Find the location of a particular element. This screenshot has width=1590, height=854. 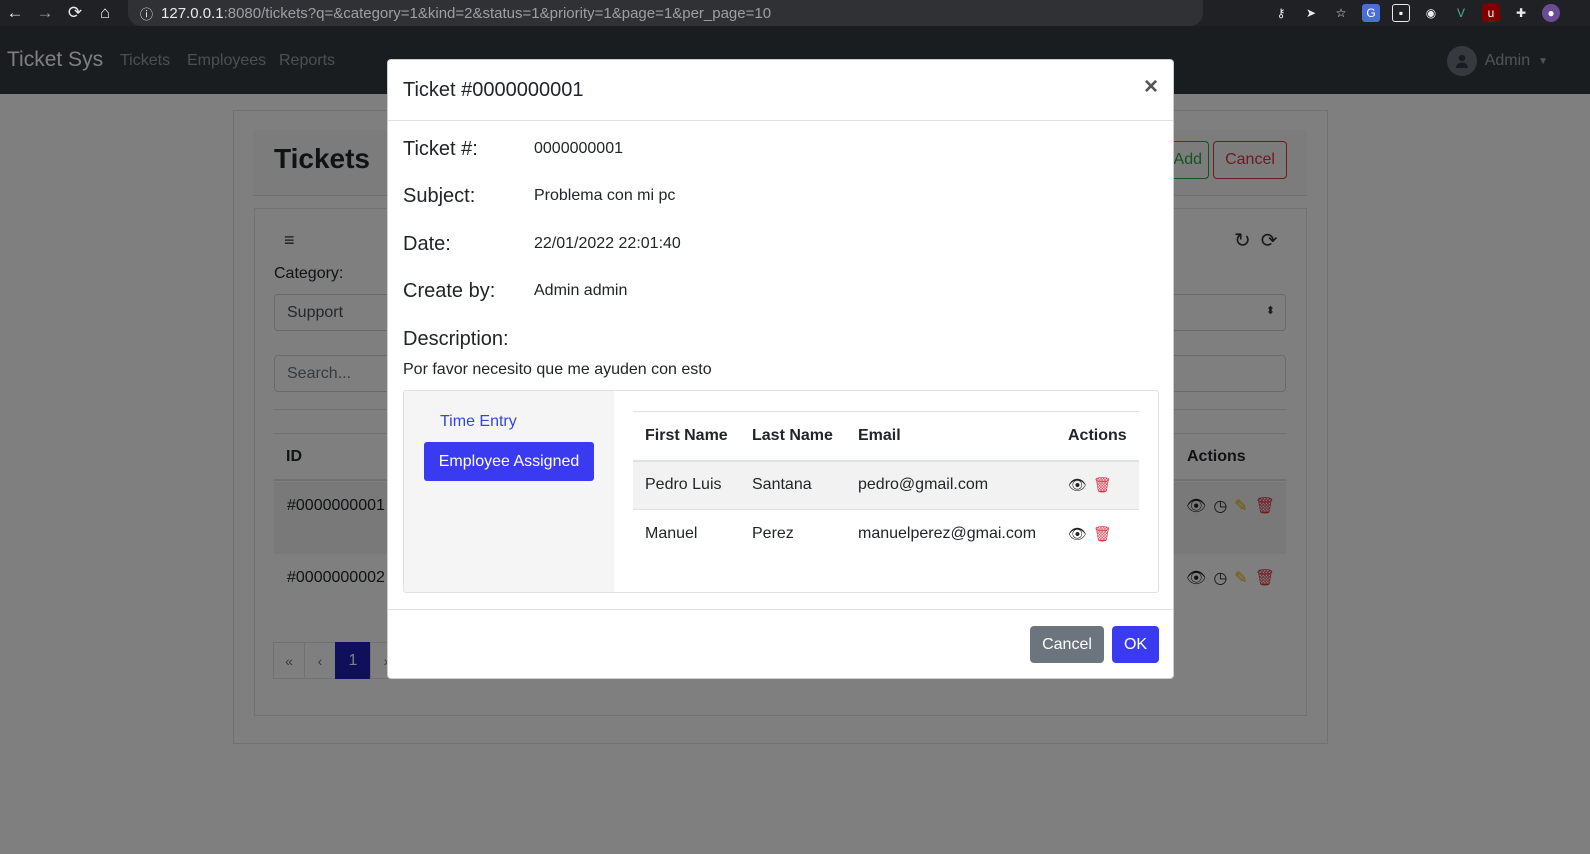

table-row: Pedro Luis Santana pedro@gmail.com 👁 🗑 is located at coordinates (886, 485).